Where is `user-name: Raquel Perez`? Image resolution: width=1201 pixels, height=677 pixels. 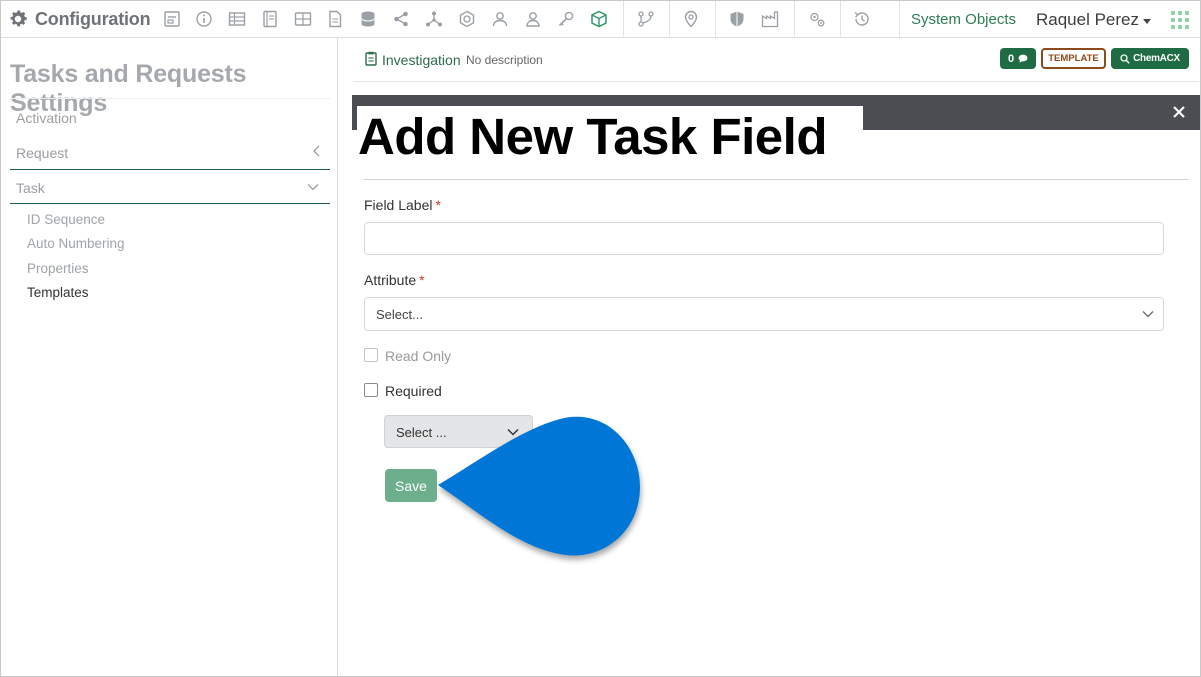
user-name: Raquel Perez is located at coordinates (1088, 19).